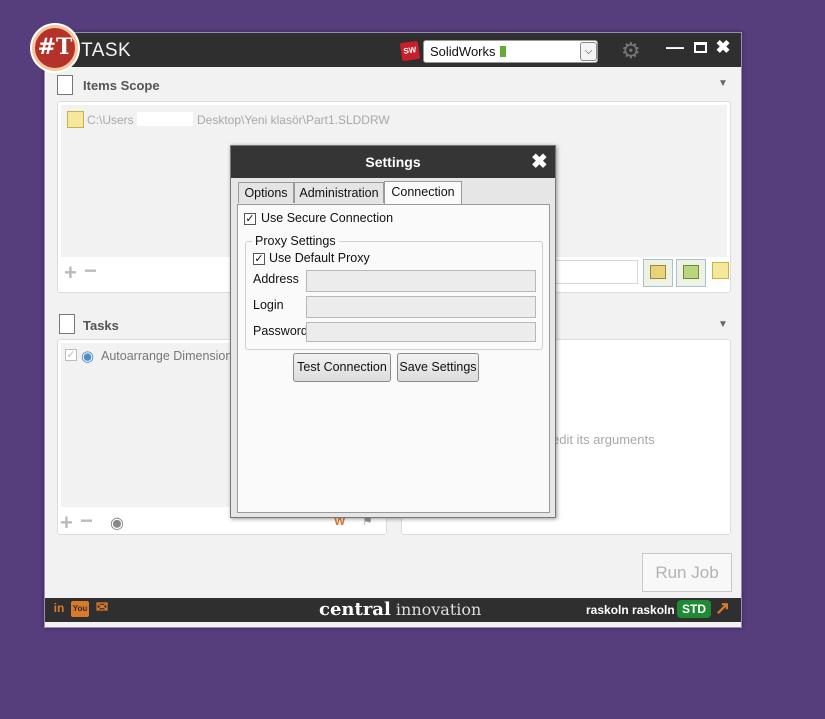 Image resolution: width=825 pixels, height=719 pixels. I want to click on password-field, so click(421, 332).